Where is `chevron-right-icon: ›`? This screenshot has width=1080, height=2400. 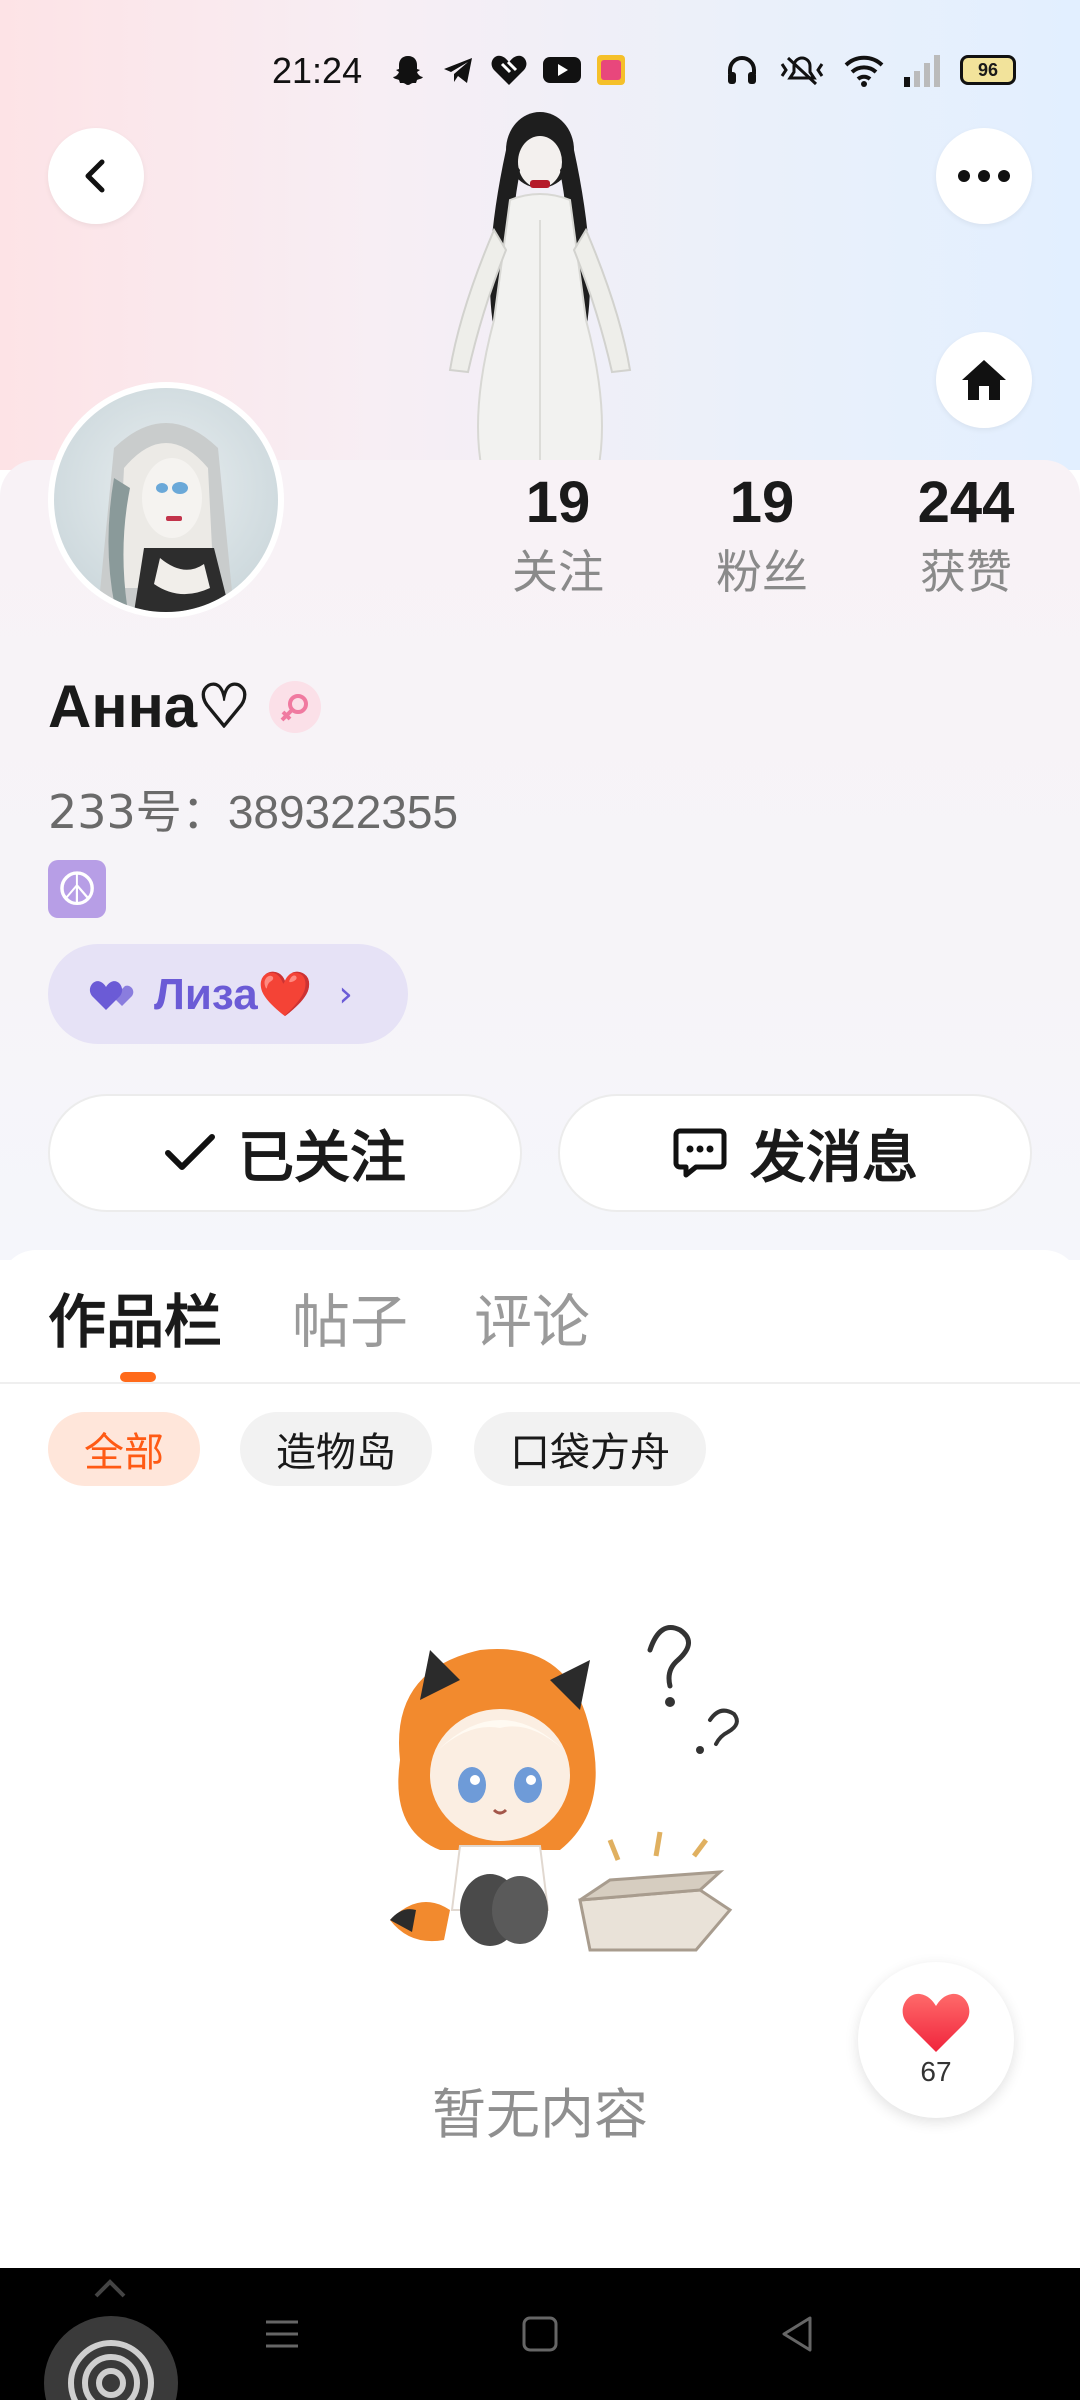 chevron-right-icon: › is located at coordinates (345, 994).